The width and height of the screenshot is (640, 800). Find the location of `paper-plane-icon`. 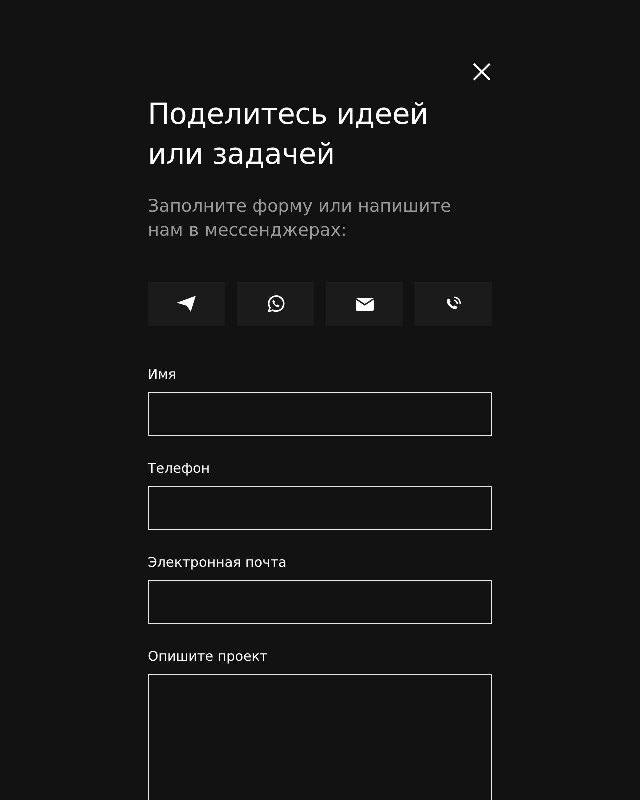

paper-plane-icon is located at coordinates (186, 304).